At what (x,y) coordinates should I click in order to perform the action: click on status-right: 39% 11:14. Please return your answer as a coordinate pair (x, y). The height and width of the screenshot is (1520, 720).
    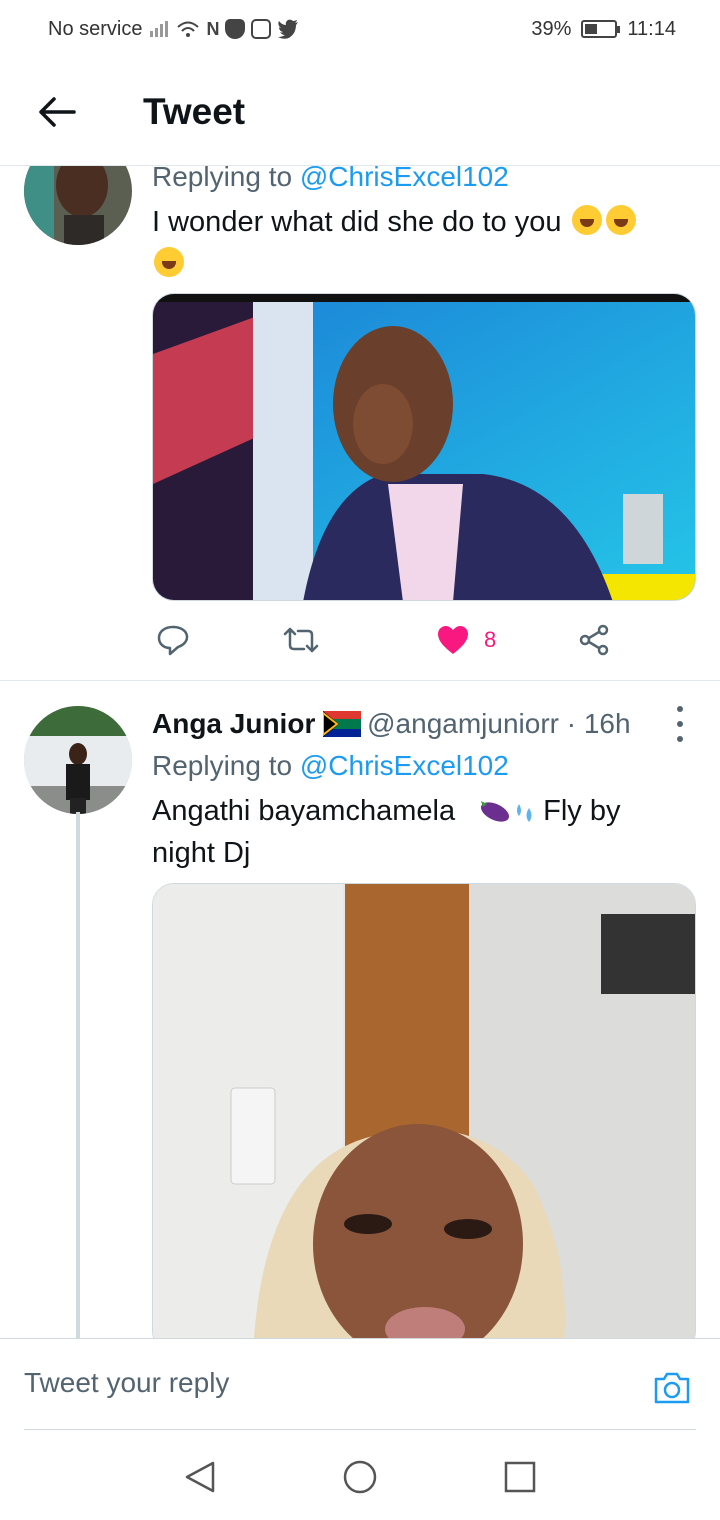
    Looking at the image, I should click on (603, 29).